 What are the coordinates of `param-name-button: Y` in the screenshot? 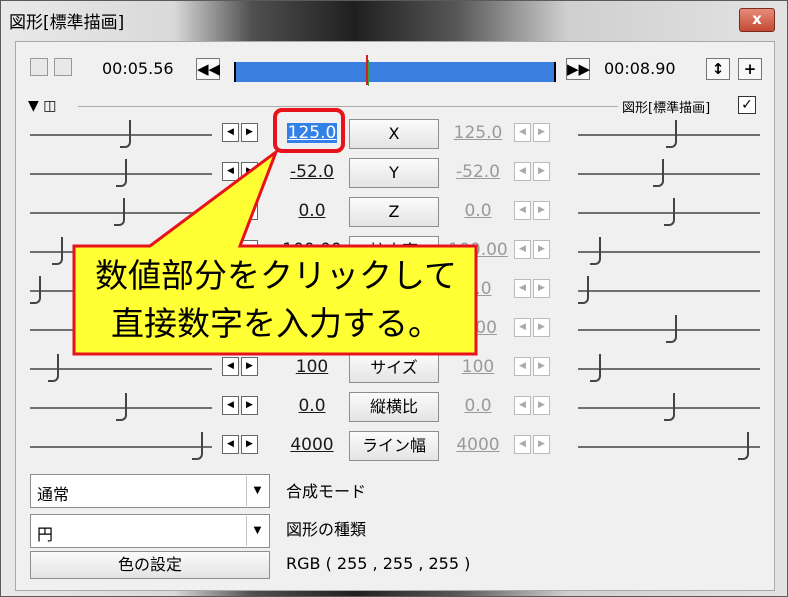 It's located at (394, 173).